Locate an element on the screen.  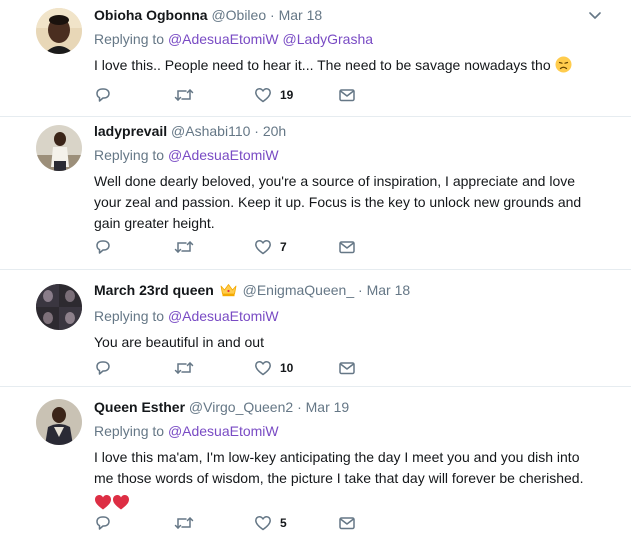
user-handle: @Obileo is located at coordinates (238, 15).